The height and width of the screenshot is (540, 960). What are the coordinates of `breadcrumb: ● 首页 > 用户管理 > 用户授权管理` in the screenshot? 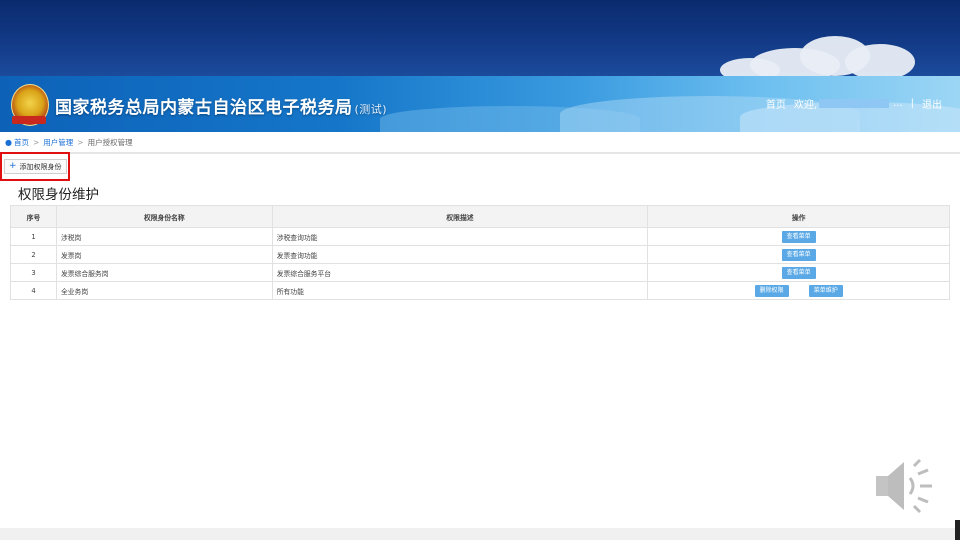 It's located at (69, 142).